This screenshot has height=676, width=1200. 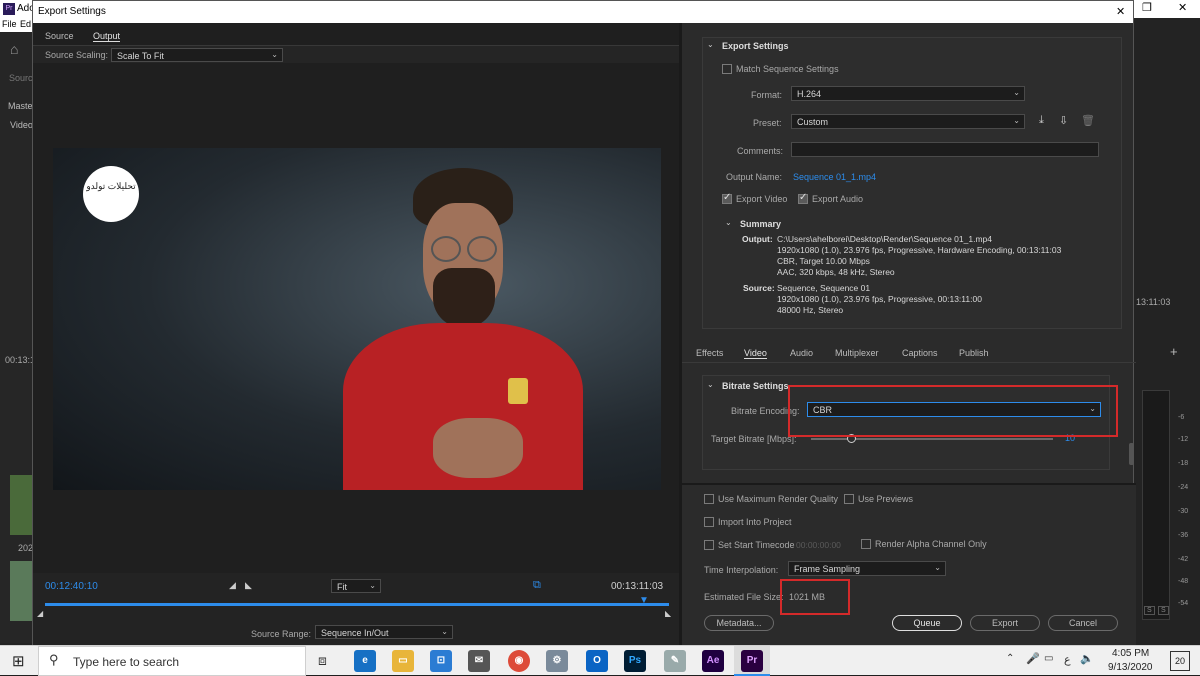 What do you see at coordinates (172, 661) in the screenshot?
I see `taskbar-search: ⚲ Type here to search` at bounding box center [172, 661].